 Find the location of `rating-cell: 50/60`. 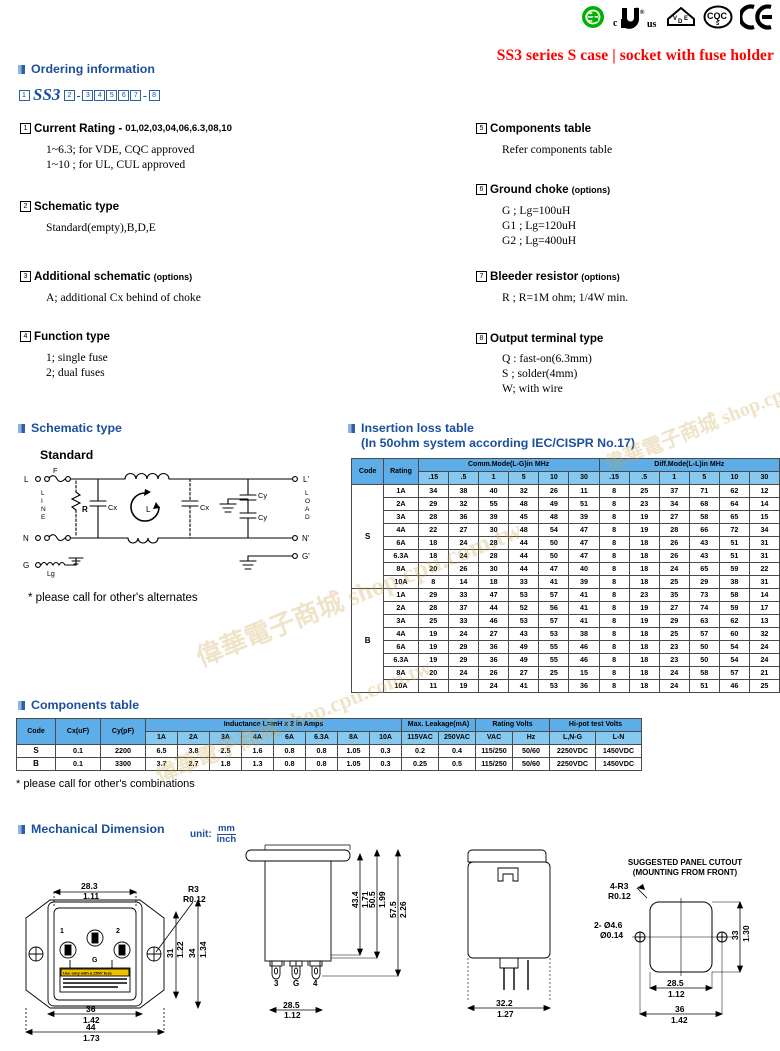

rating-cell: 50/60 is located at coordinates (531, 764).